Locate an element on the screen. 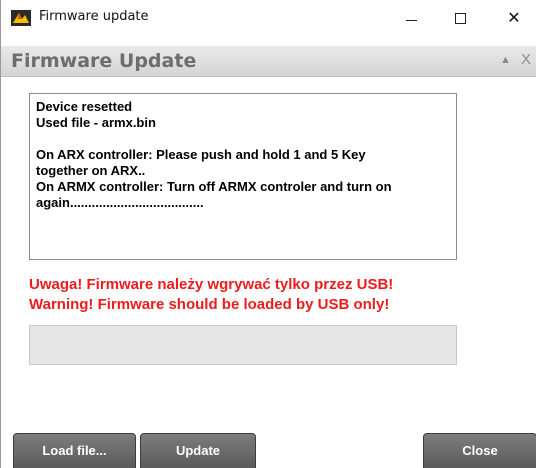 This screenshot has width=536, height=468. panel-title: Firmware Update is located at coordinates (104, 61).